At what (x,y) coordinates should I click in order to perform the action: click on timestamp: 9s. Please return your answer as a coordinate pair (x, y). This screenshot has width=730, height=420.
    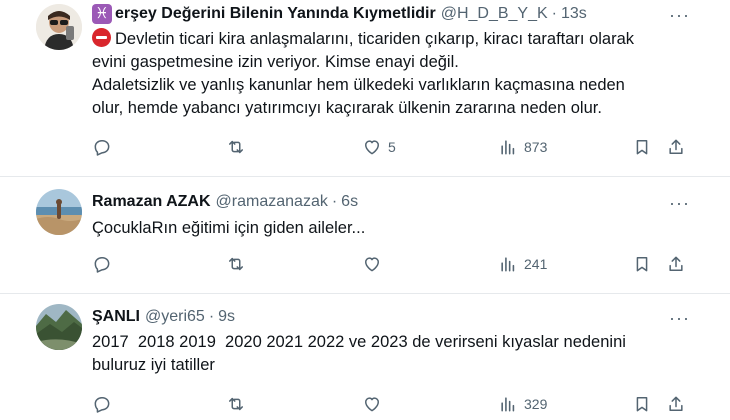
    Looking at the image, I should click on (226, 317).